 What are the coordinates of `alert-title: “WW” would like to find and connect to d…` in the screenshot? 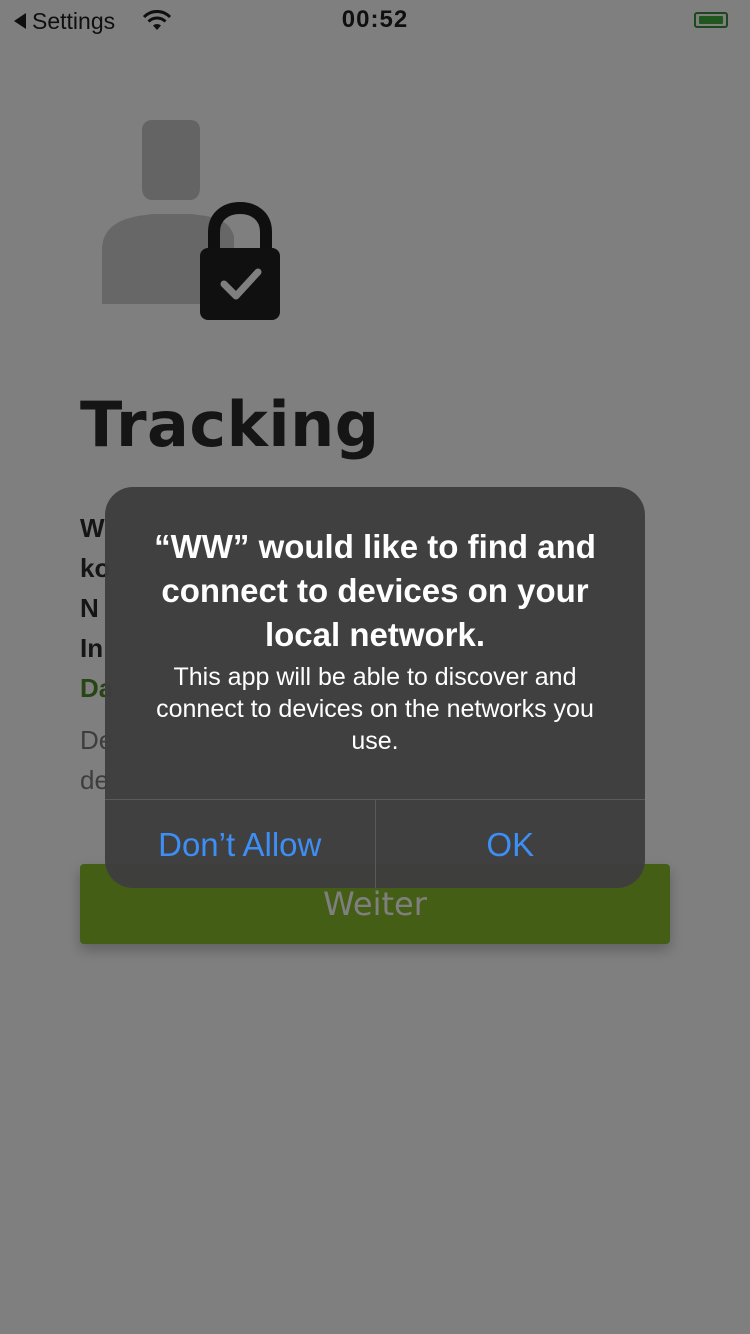 It's located at (375, 590).